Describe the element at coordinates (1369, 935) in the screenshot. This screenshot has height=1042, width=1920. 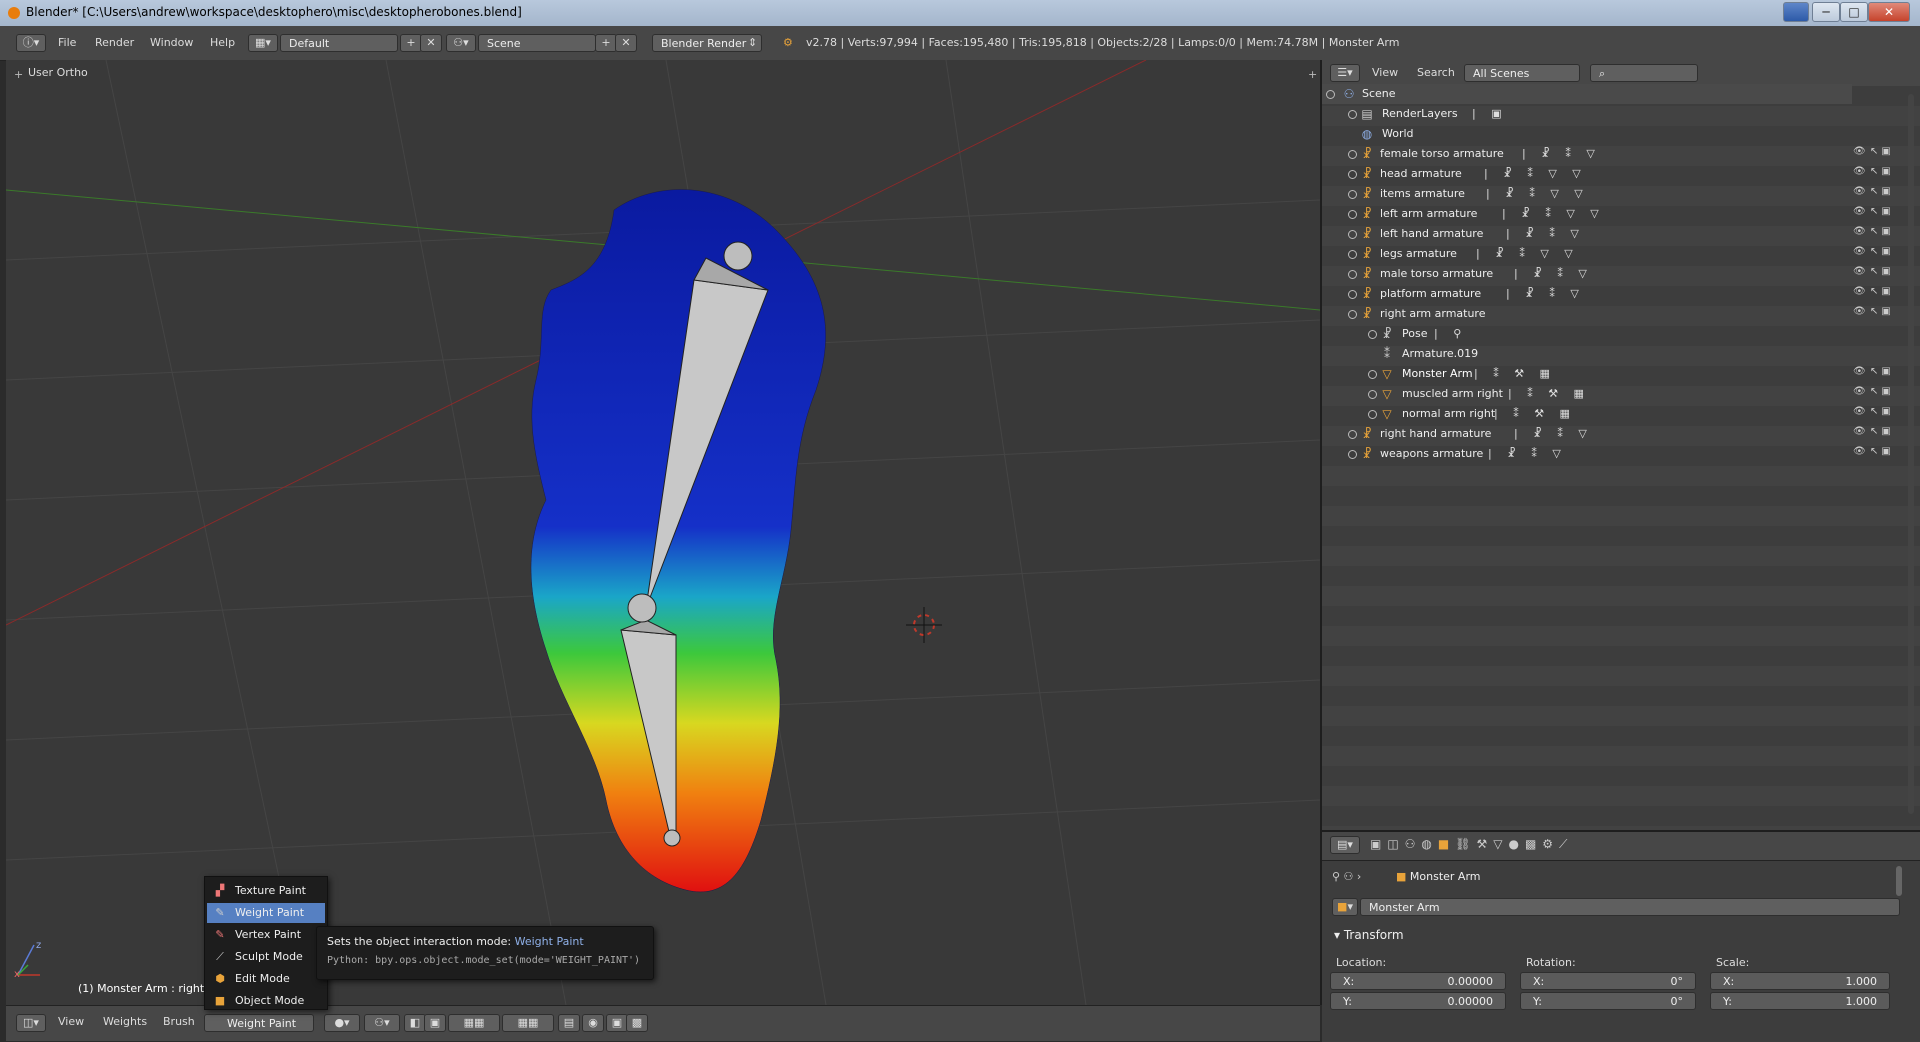
I see `transform-panel-header: ▾ Transform` at that location.